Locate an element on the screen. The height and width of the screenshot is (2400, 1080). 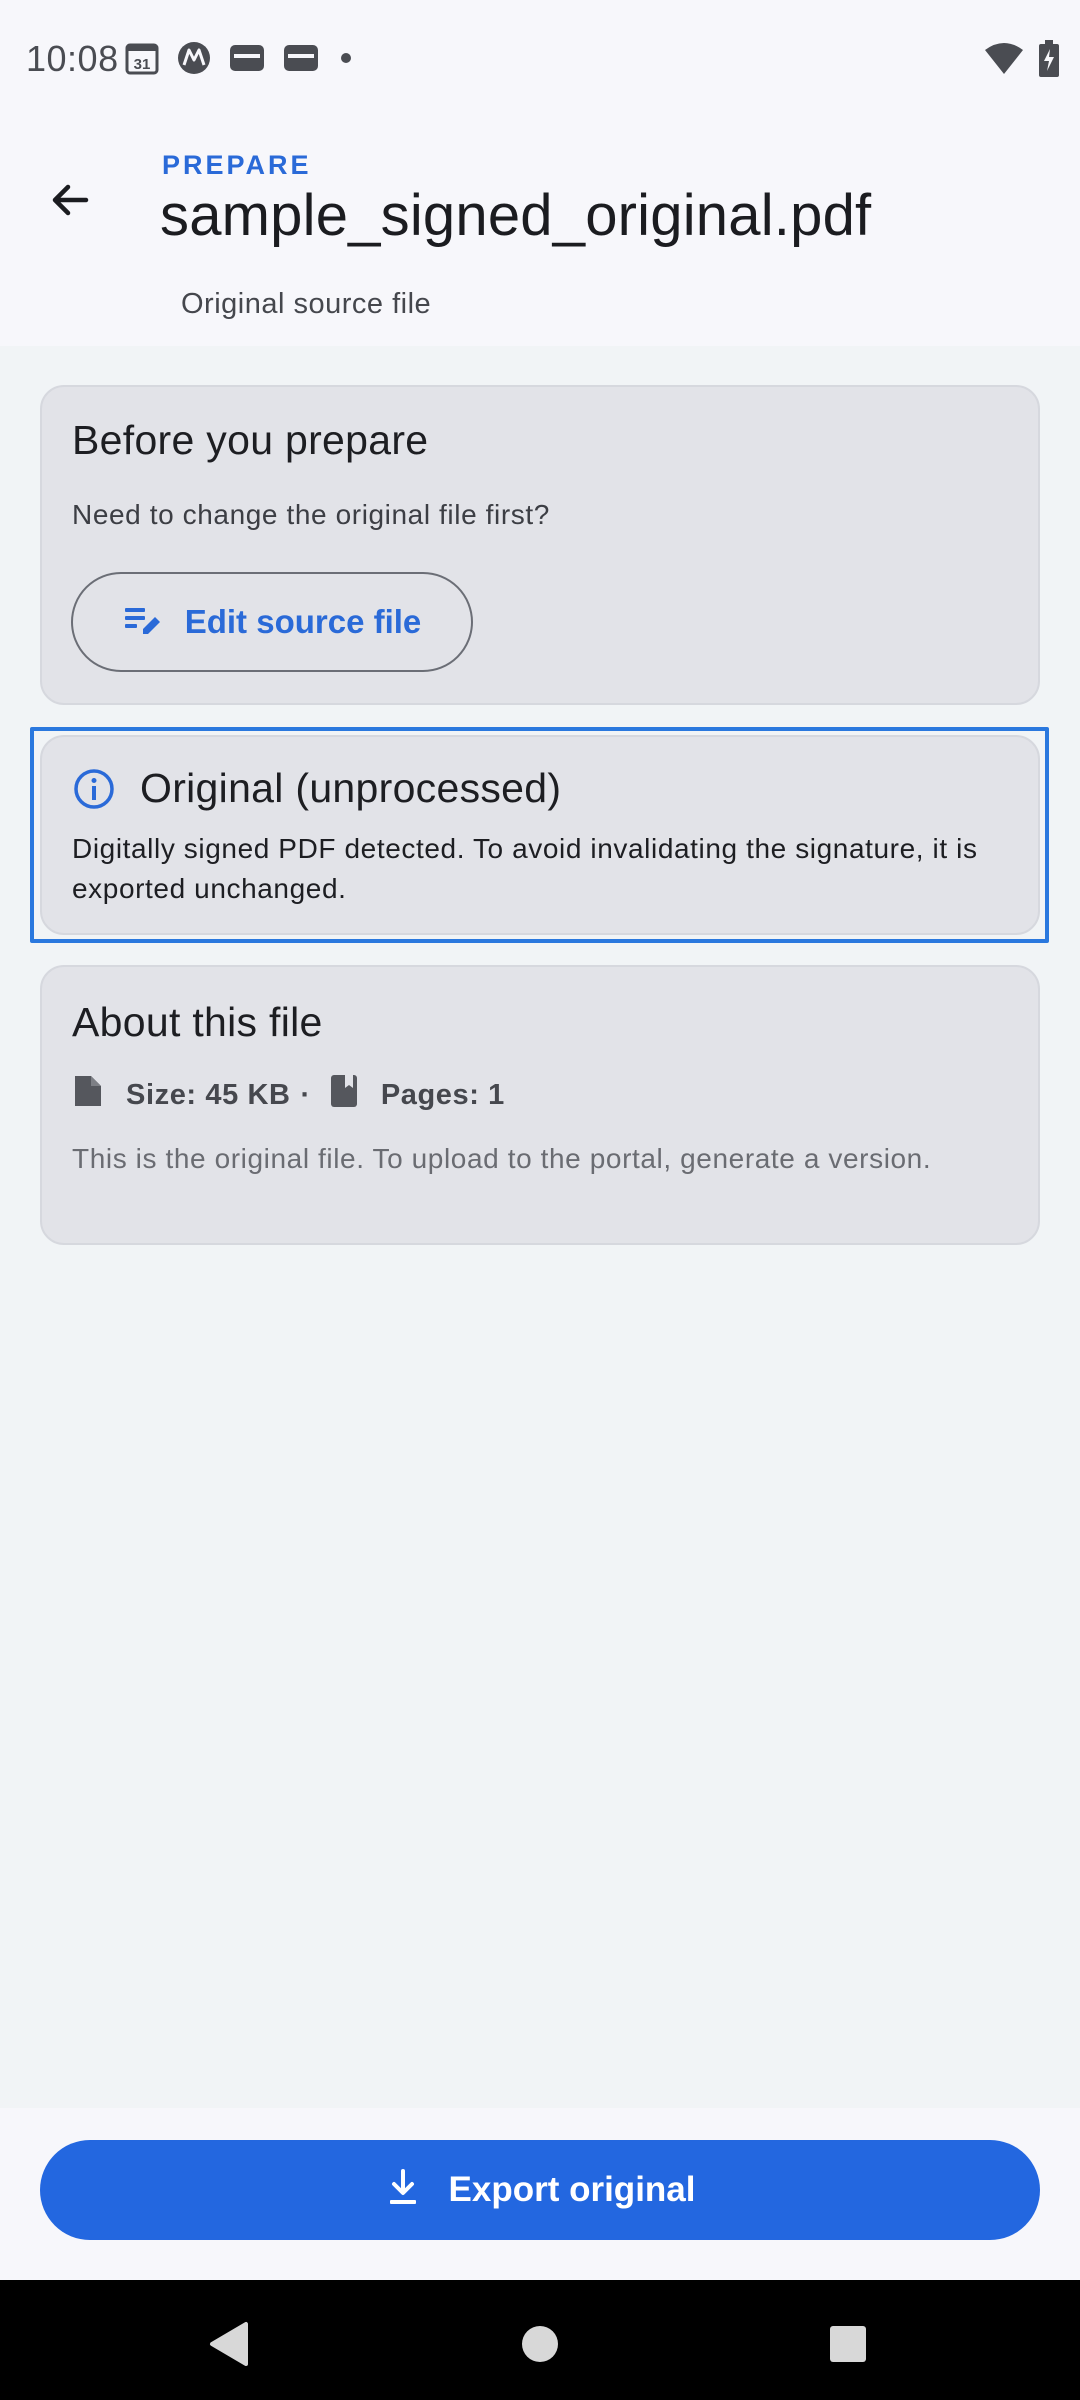
wifi-icon is located at coordinates (1004, 59).